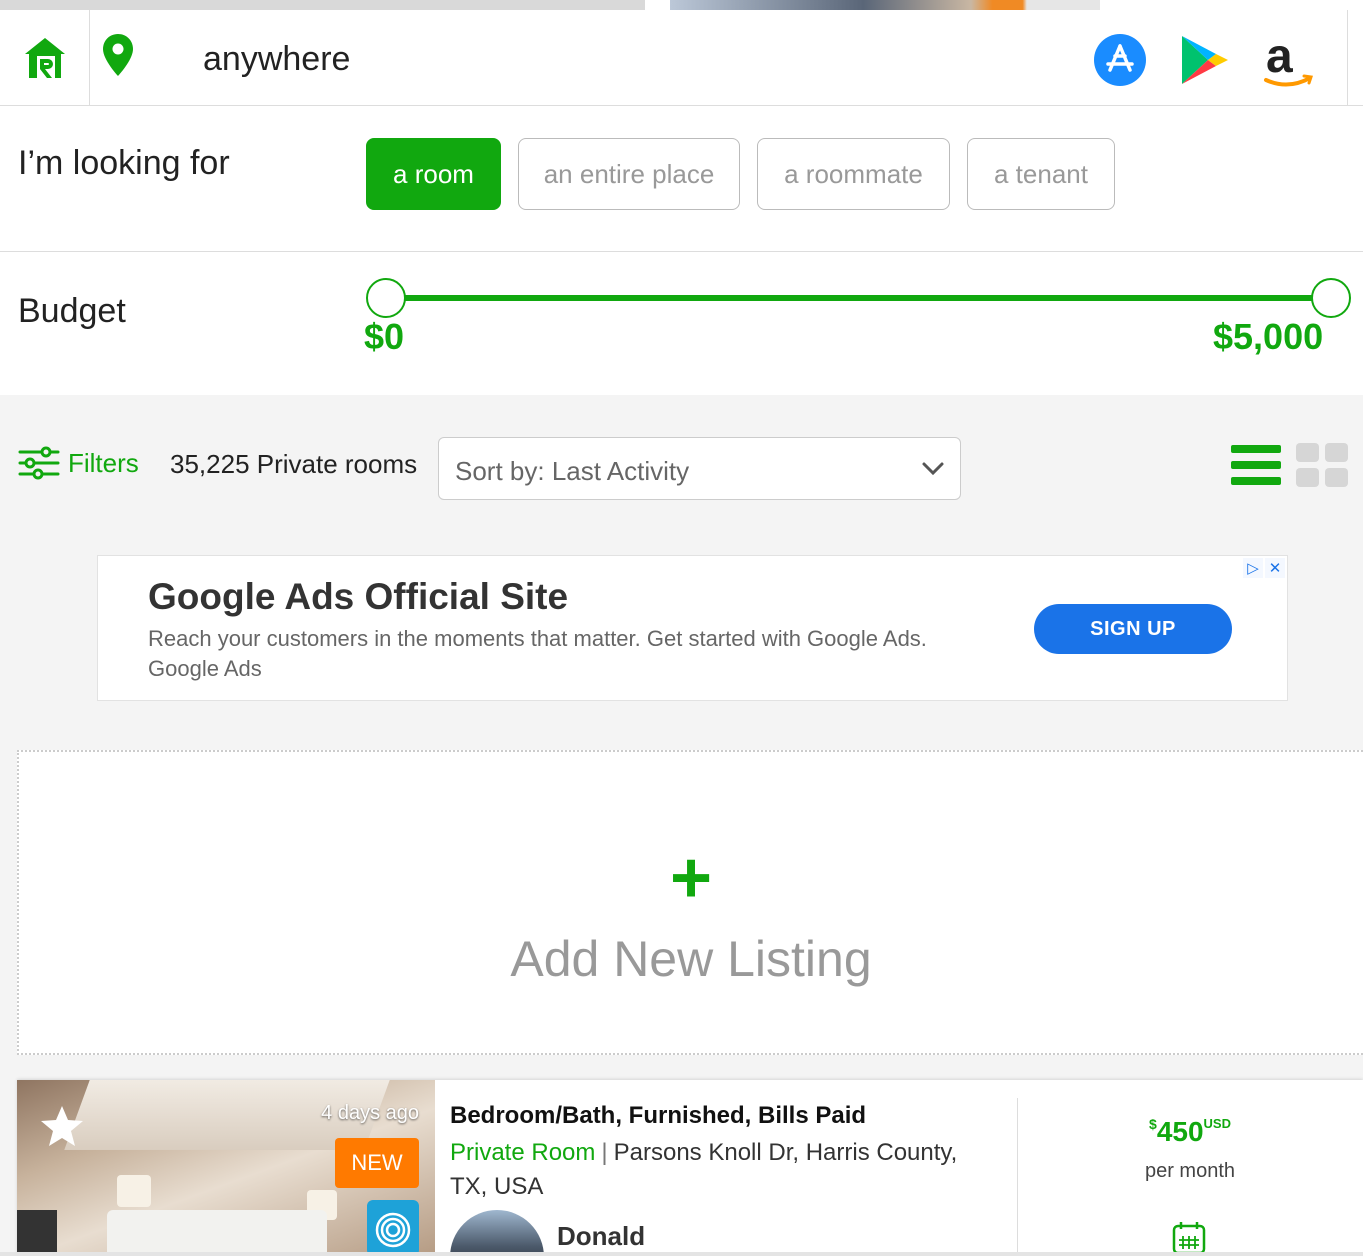 This screenshot has width=1363, height=1256. I want to click on roomster-logo-icon, so click(44, 57).